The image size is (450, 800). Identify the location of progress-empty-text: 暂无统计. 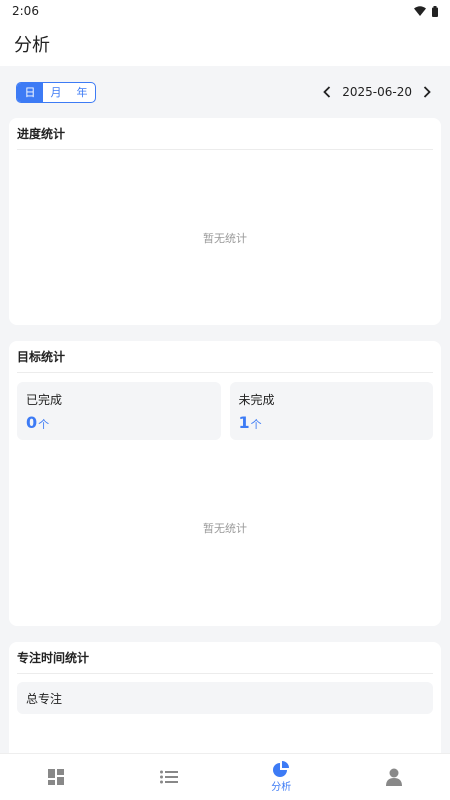
(225, 238).